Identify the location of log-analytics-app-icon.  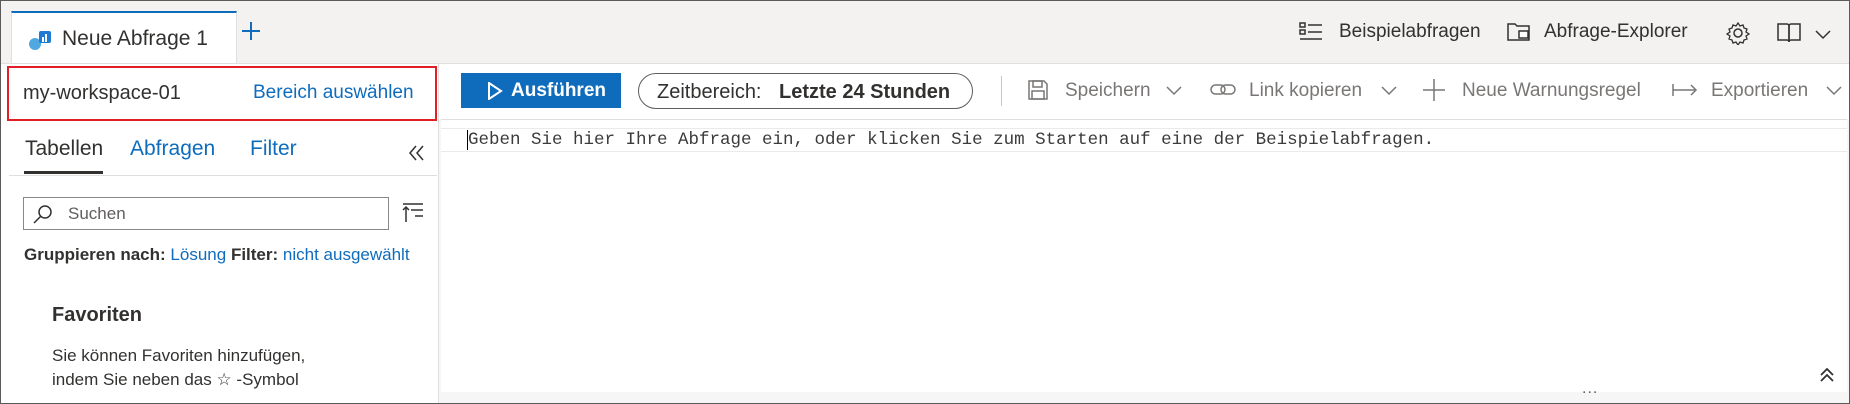
(40, 40).